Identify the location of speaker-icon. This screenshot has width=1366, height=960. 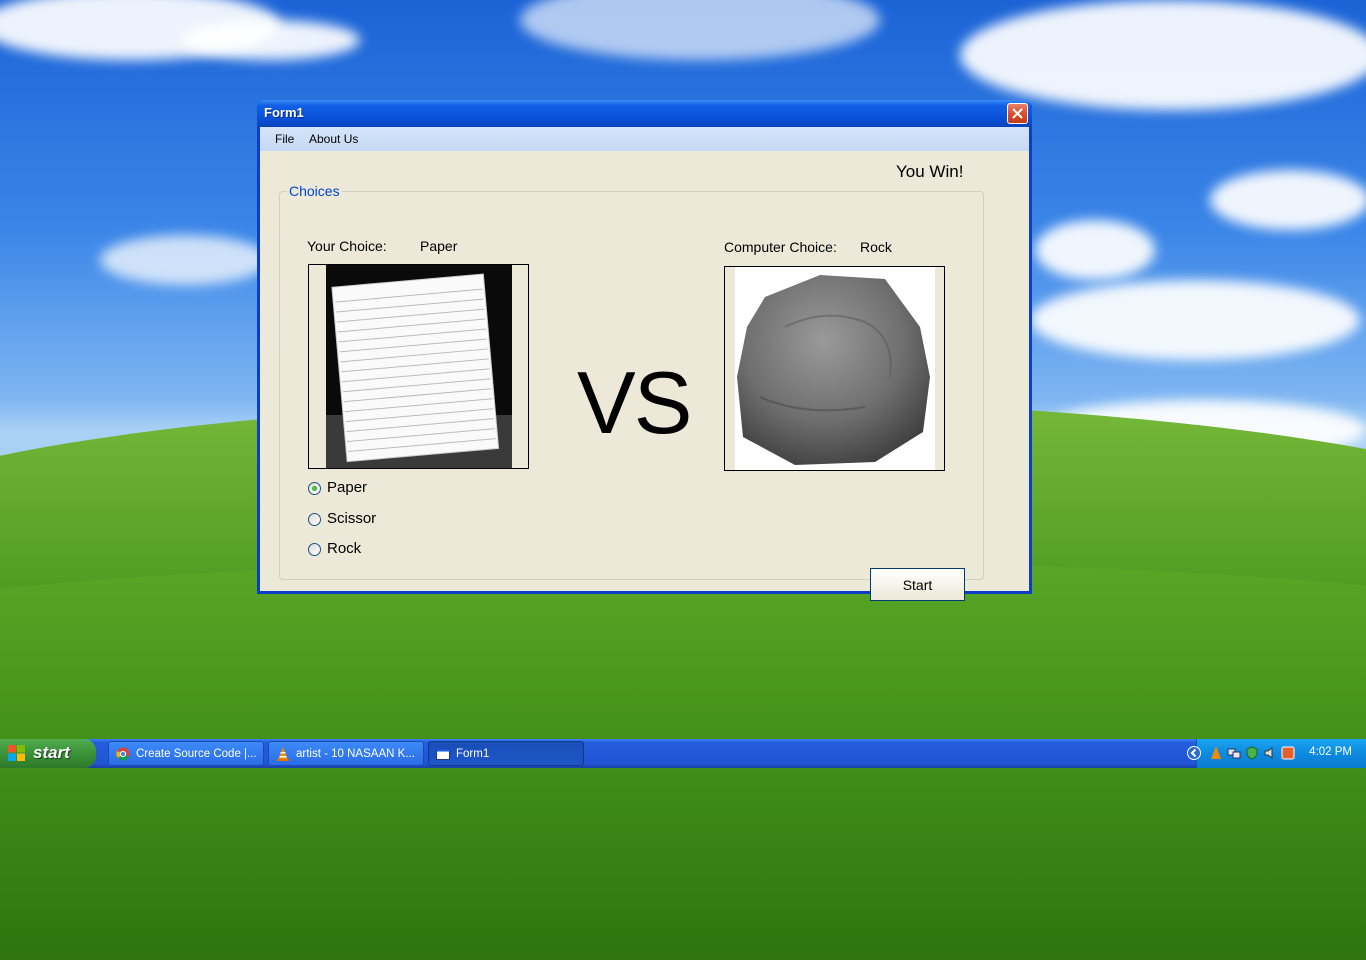
(1270, 753).